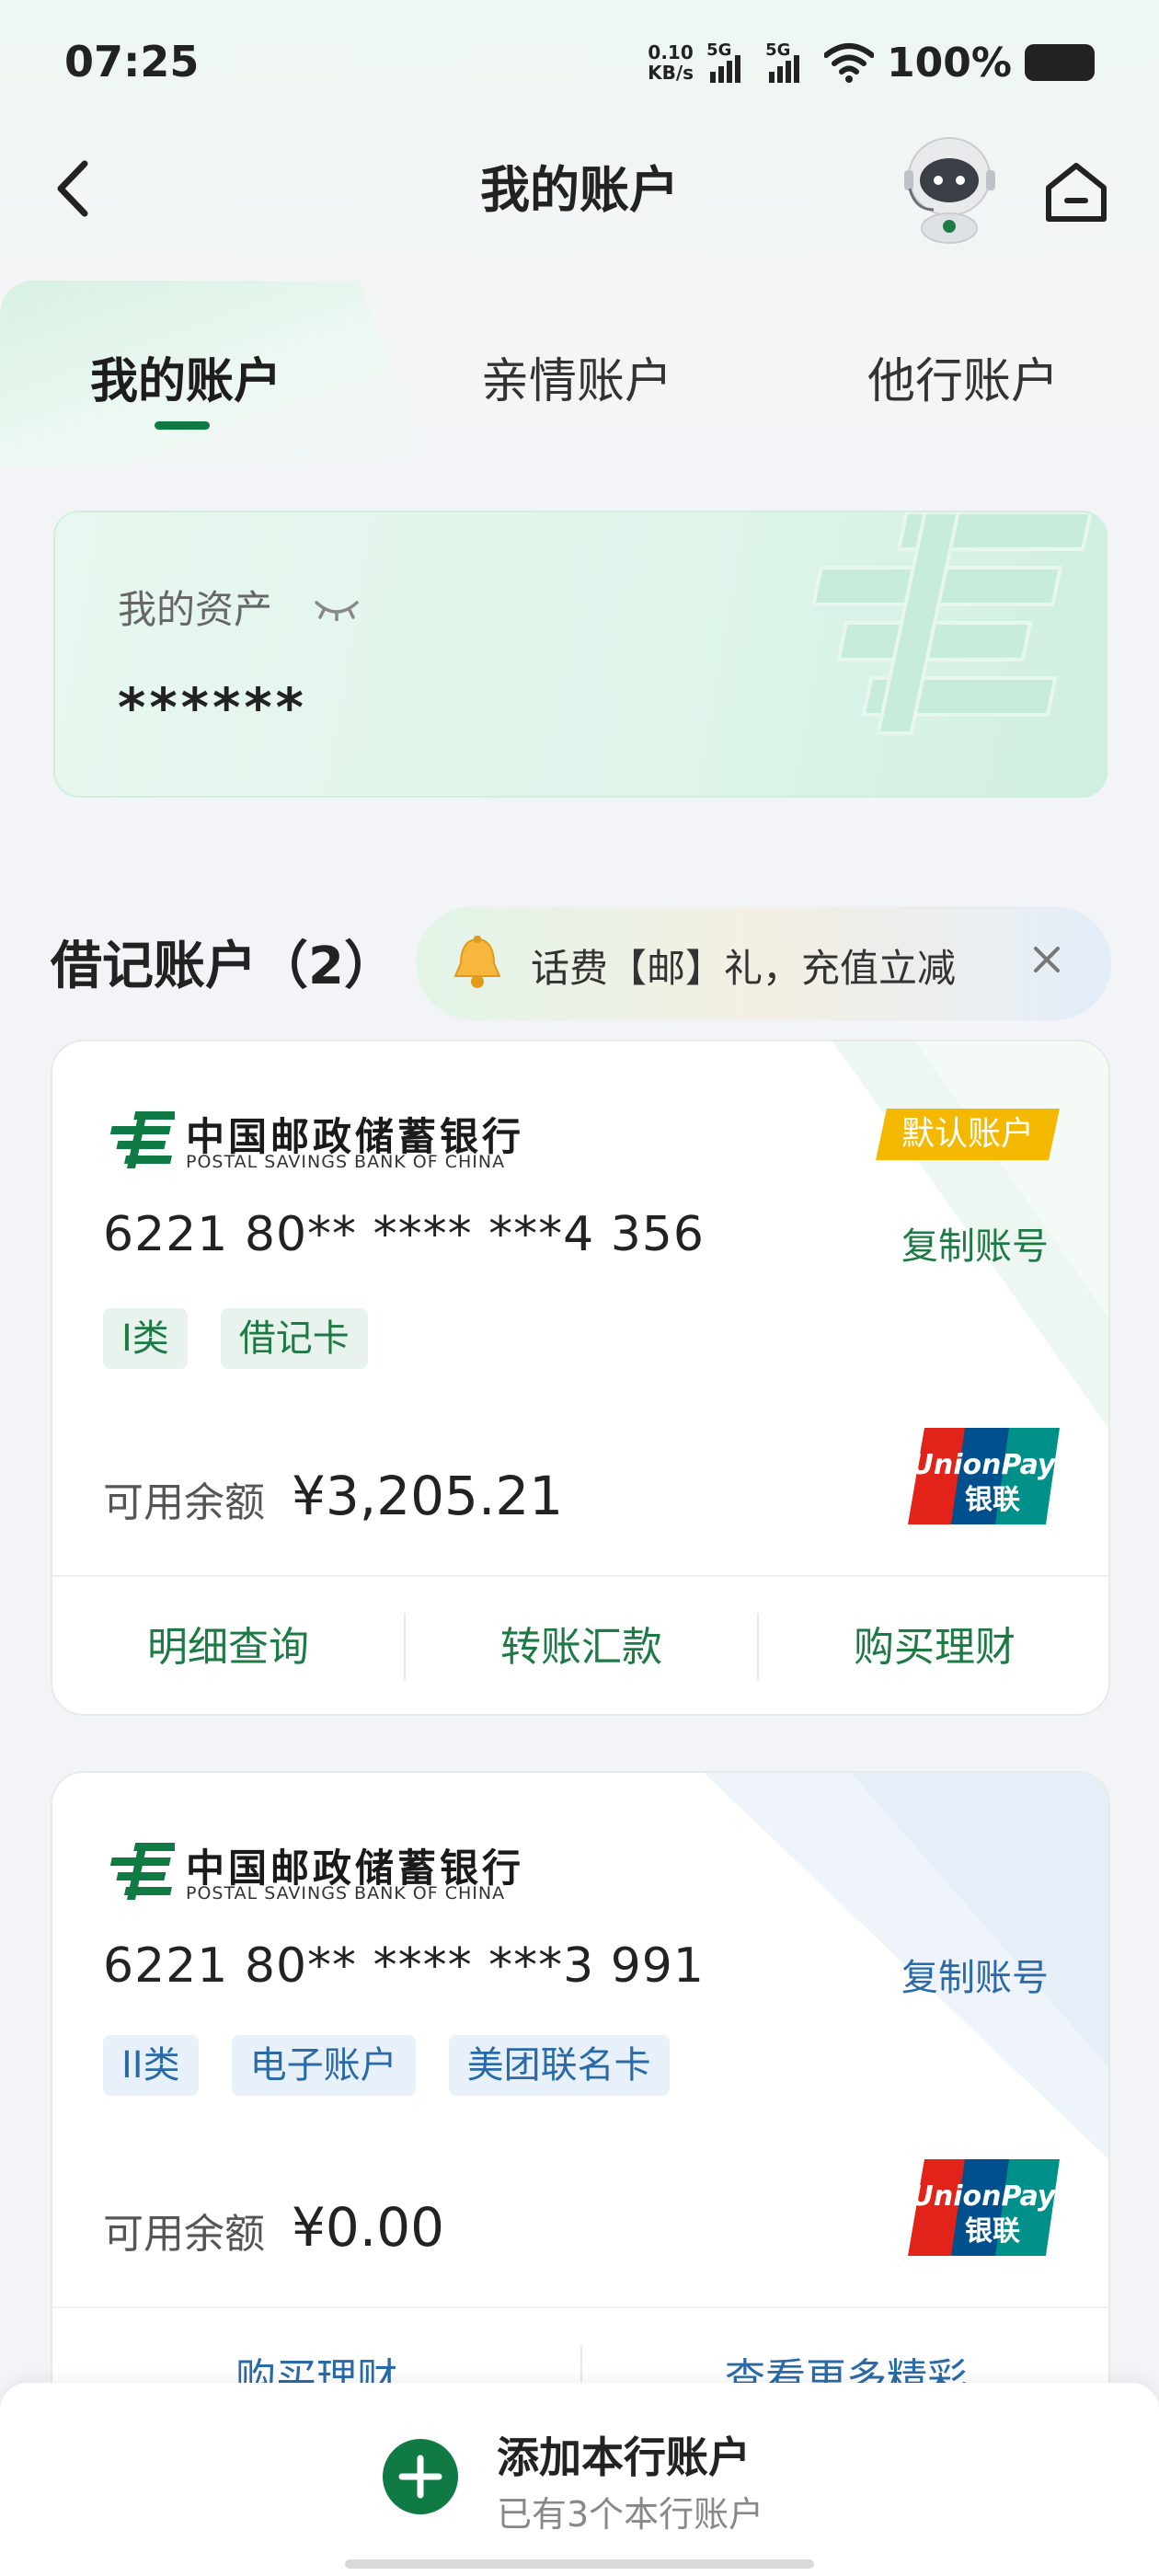 The width and height of the screenshot is (1159, 2576). I want to click on network-speed-unit: KB/s, so click(671, 73).